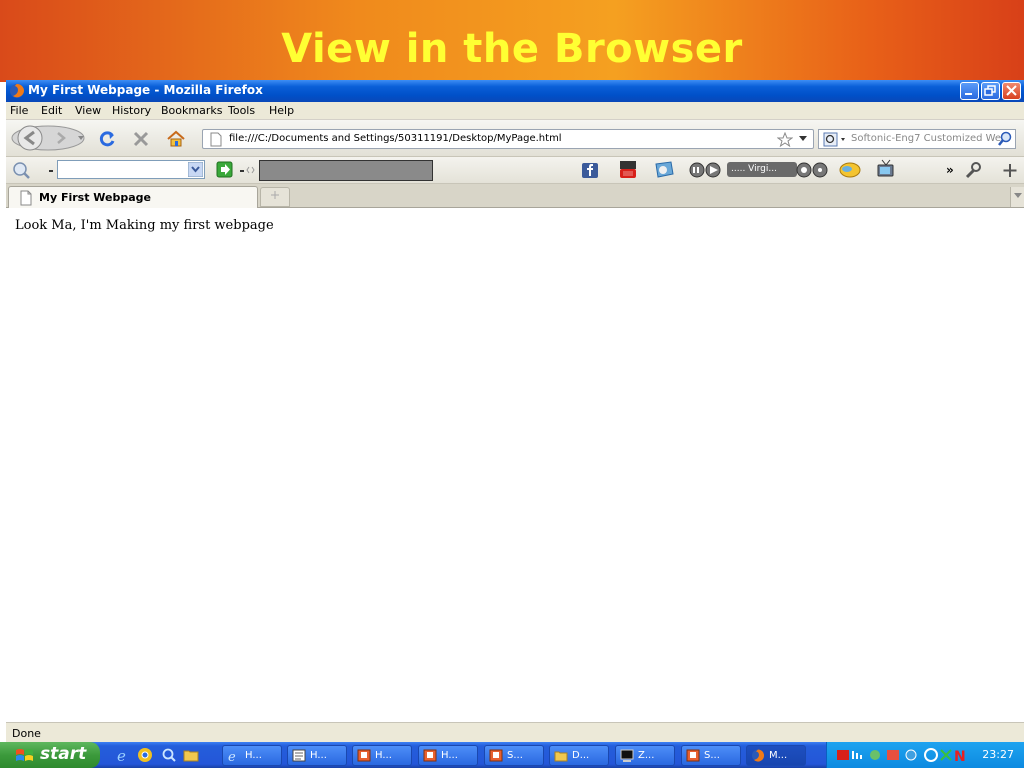 The height and width of the screenshot is (768, 1024). I want to click on plus-icon, so click(1010, 170).